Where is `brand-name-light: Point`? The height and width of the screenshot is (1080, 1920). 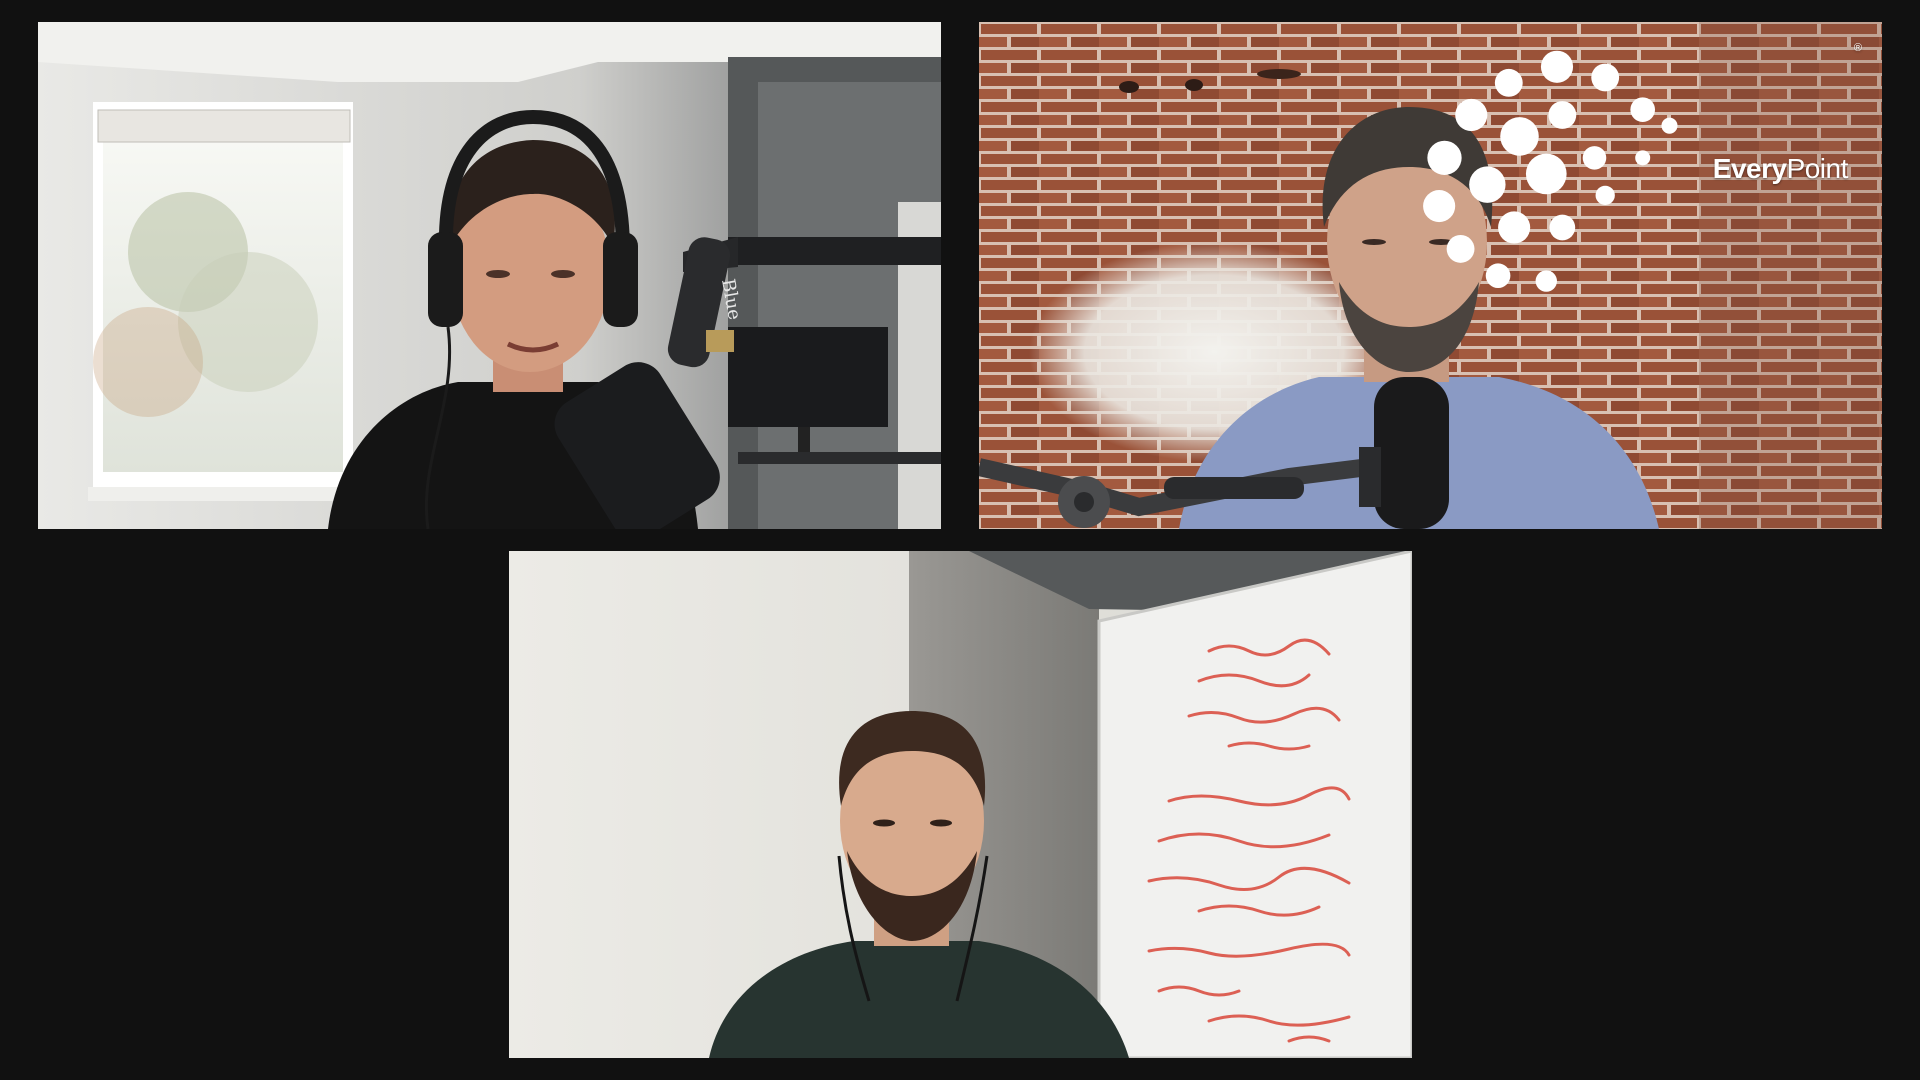
brand-name-light: Point is located at coordinates (1817, 168).